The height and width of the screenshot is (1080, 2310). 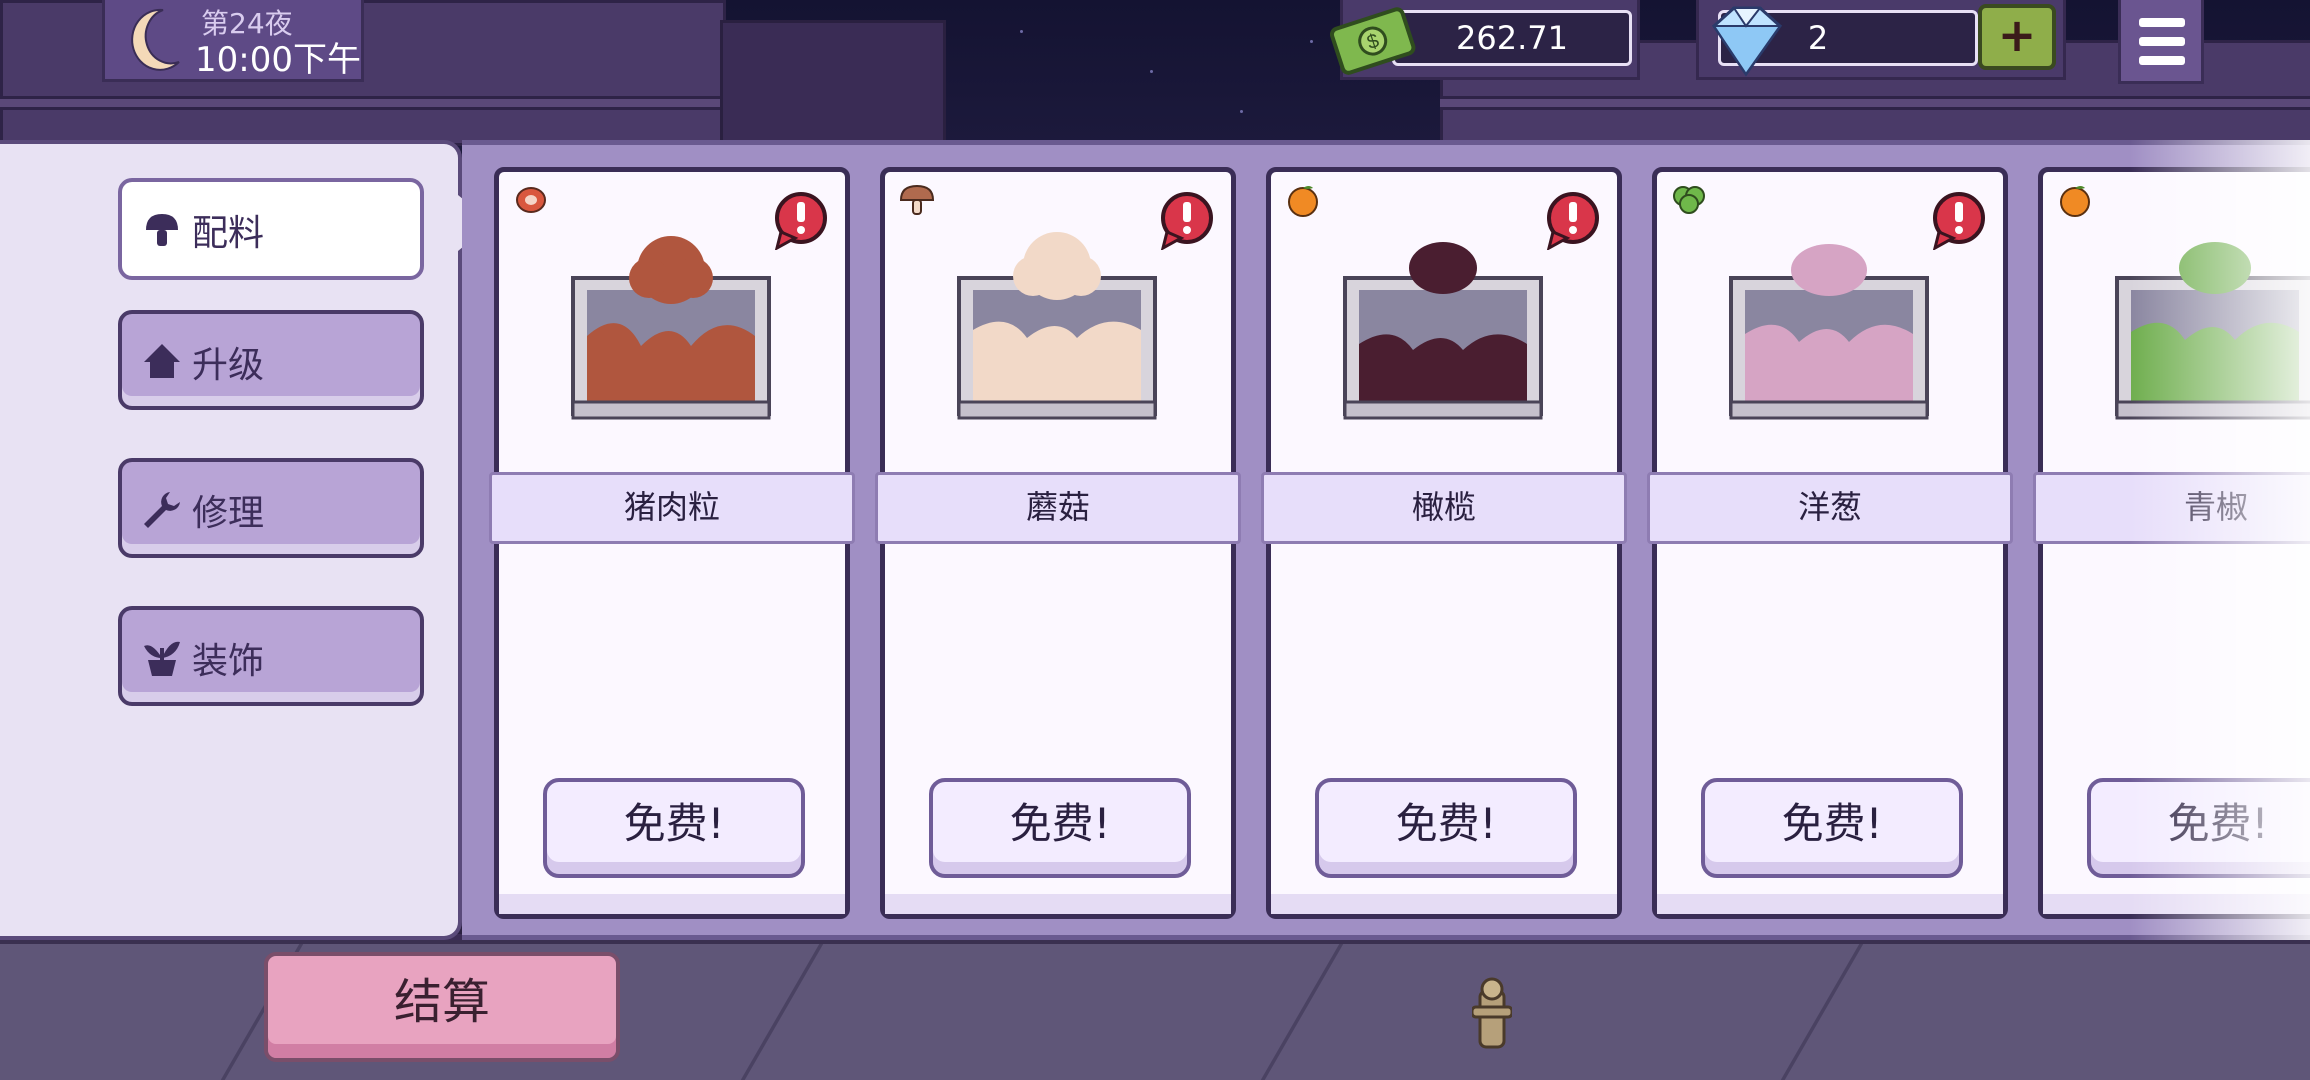 I want to click on potted-plant-icon, so click(x=162, y=658).